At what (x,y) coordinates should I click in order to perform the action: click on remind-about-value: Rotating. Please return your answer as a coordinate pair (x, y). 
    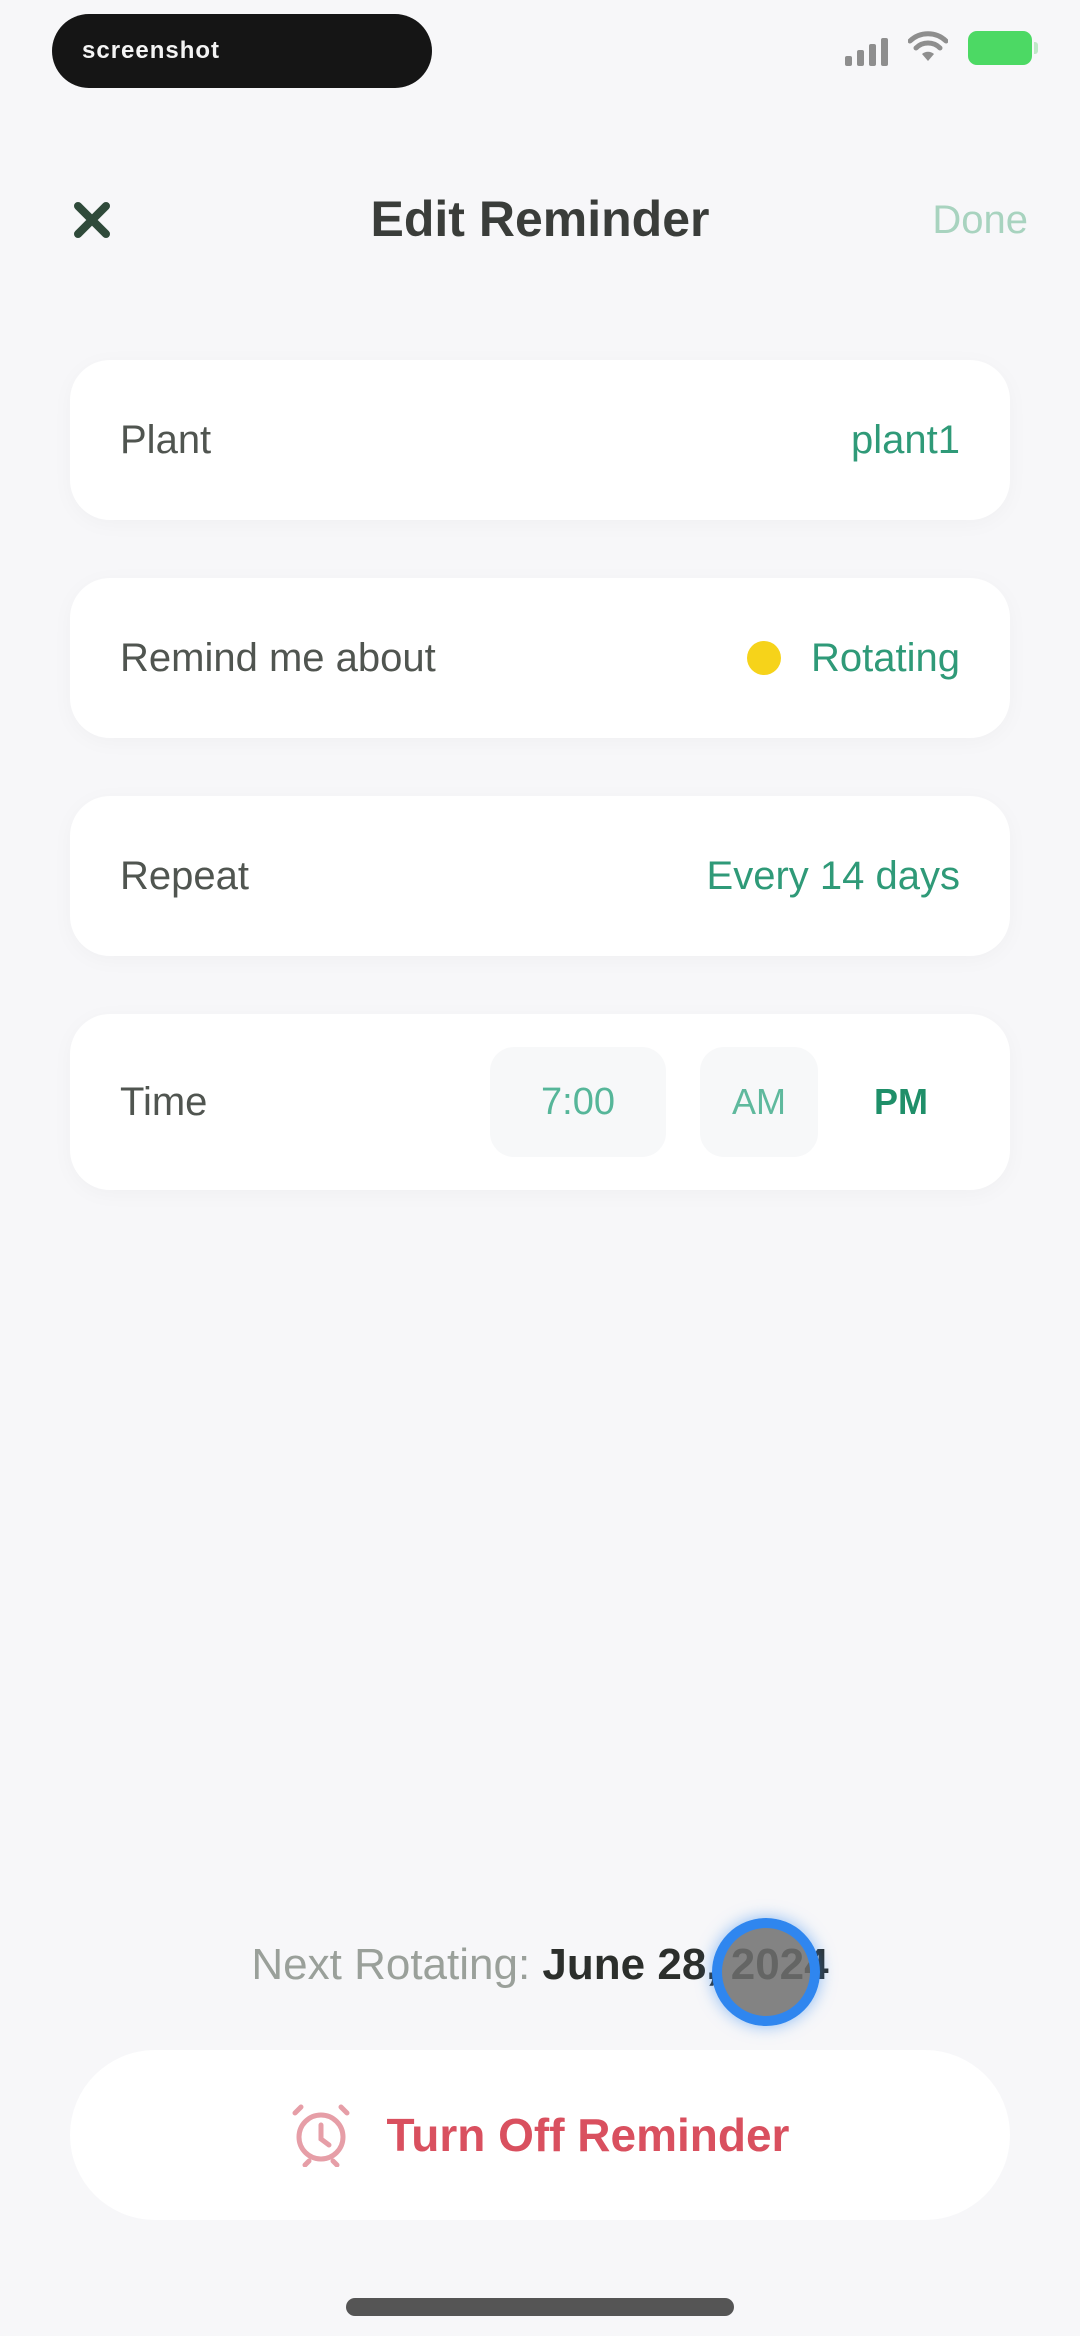
    Looking at the image, I should click on (885, 657).